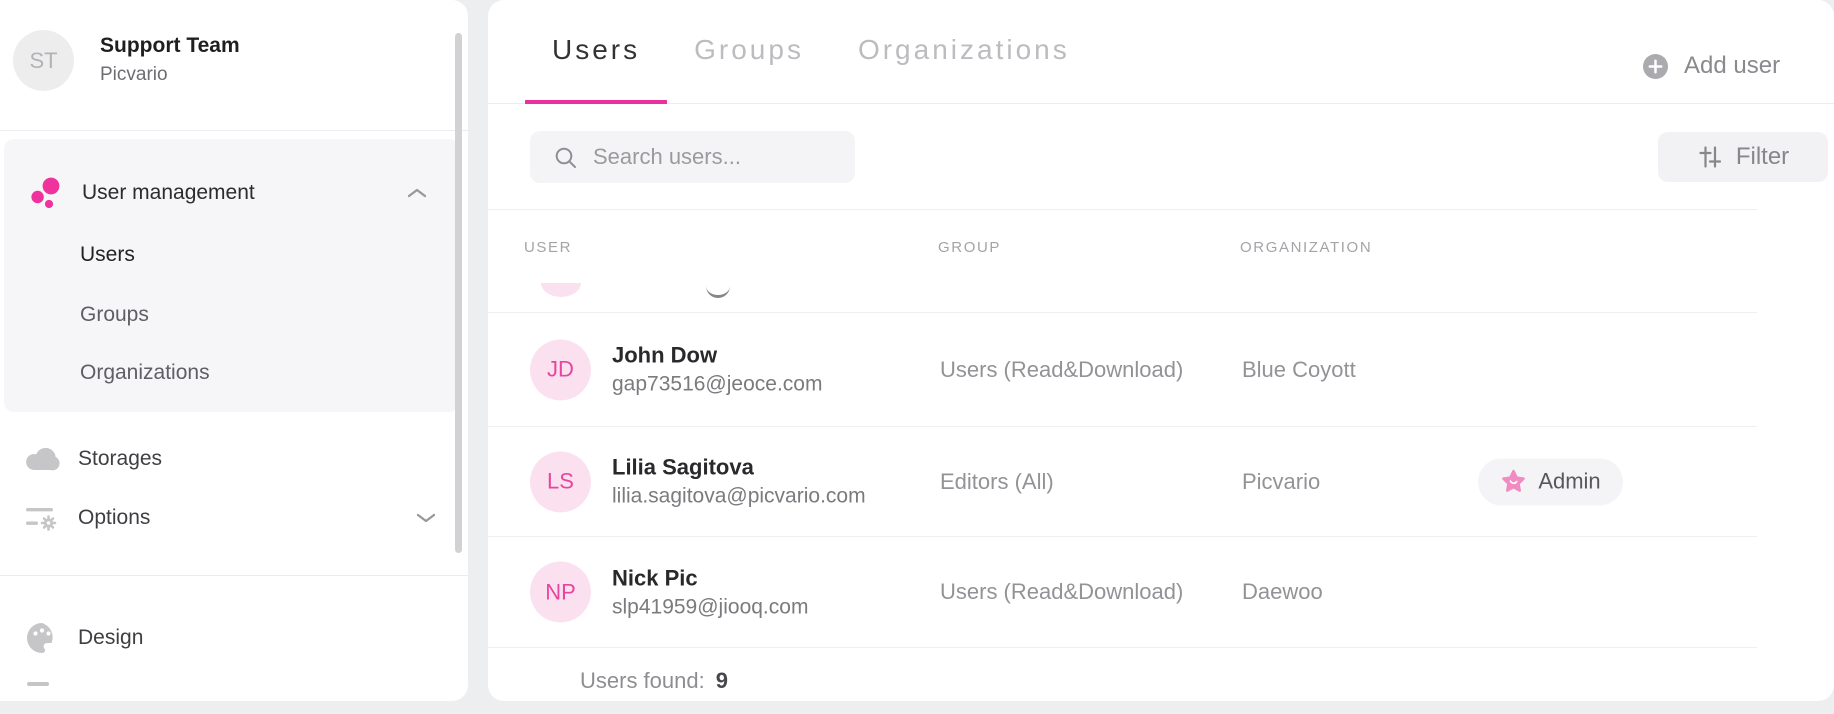  I want to click on admin-badge: Admin, so click(1550, 481).